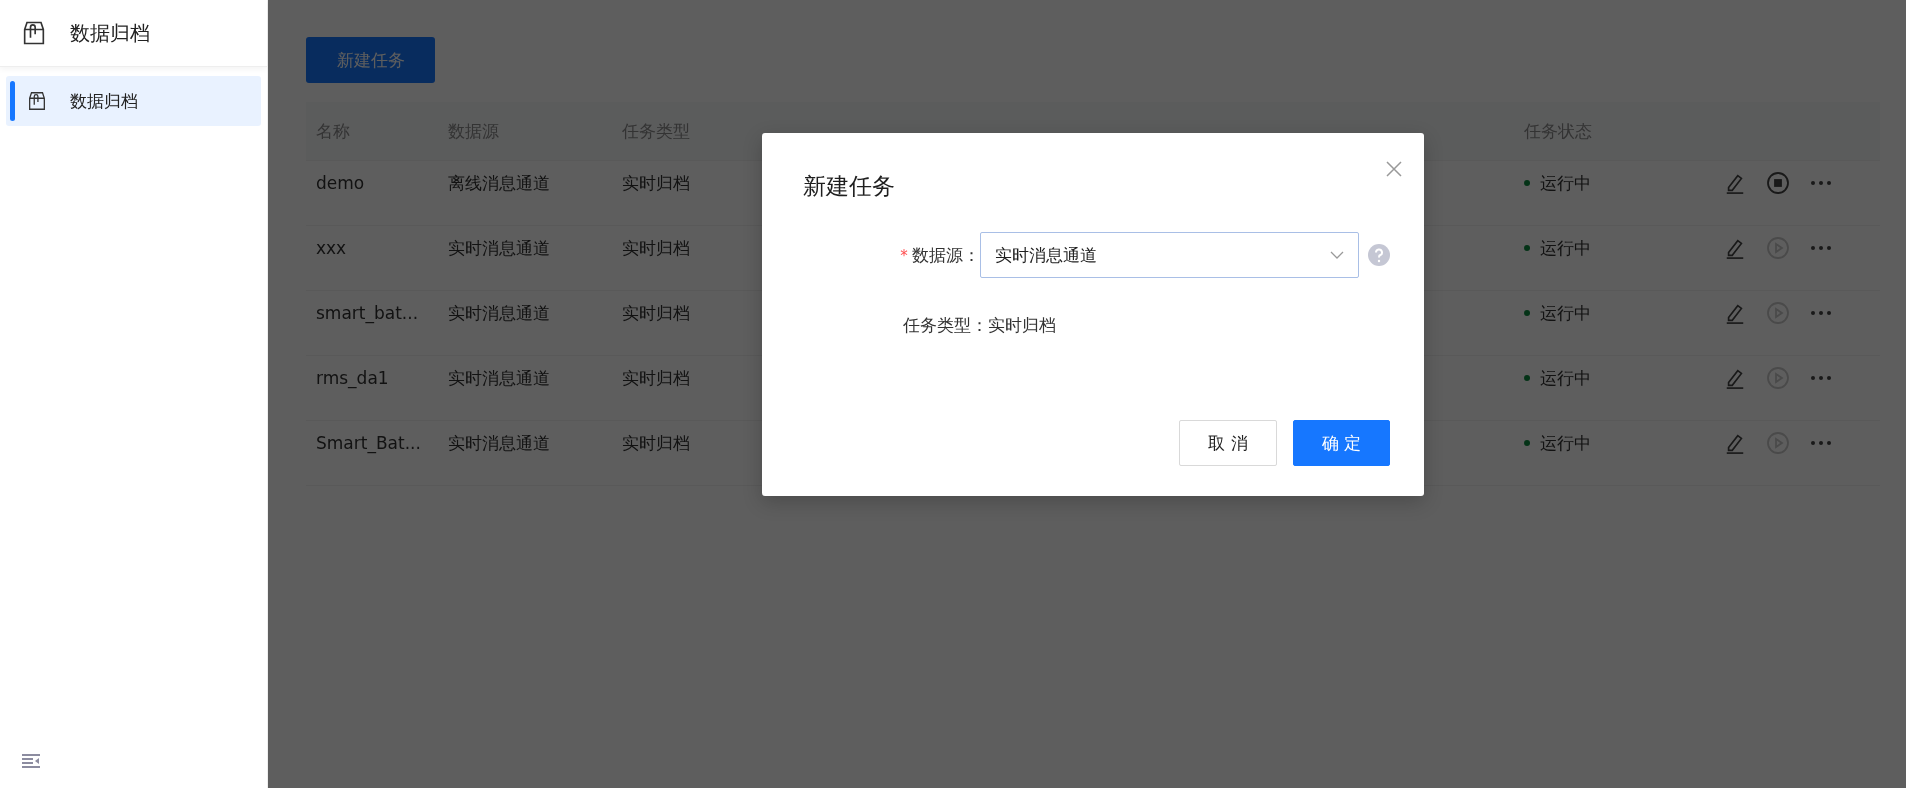 The width and height of the screenshot is (1906, 788). Describe the element at coordinates (499, 183) in the screenshot. I see `table-cell: 离线消息通道` at that location.